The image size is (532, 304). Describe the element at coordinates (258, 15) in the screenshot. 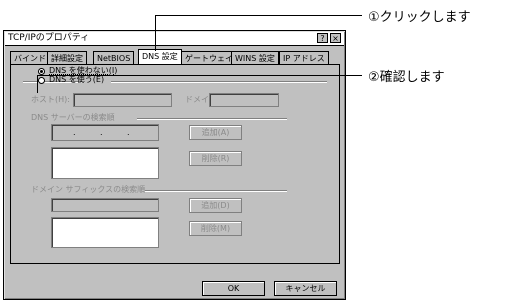

I see `callout-1-leader-horizontal` at that location.